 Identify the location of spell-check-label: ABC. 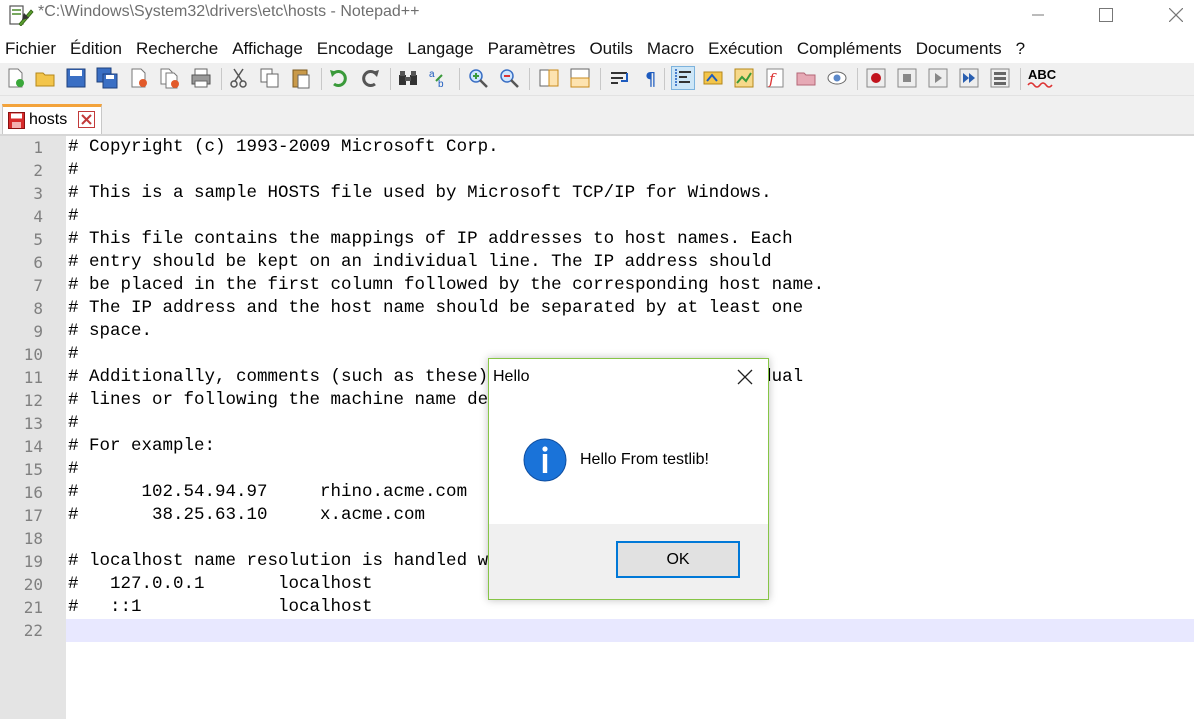
(1042, 74).